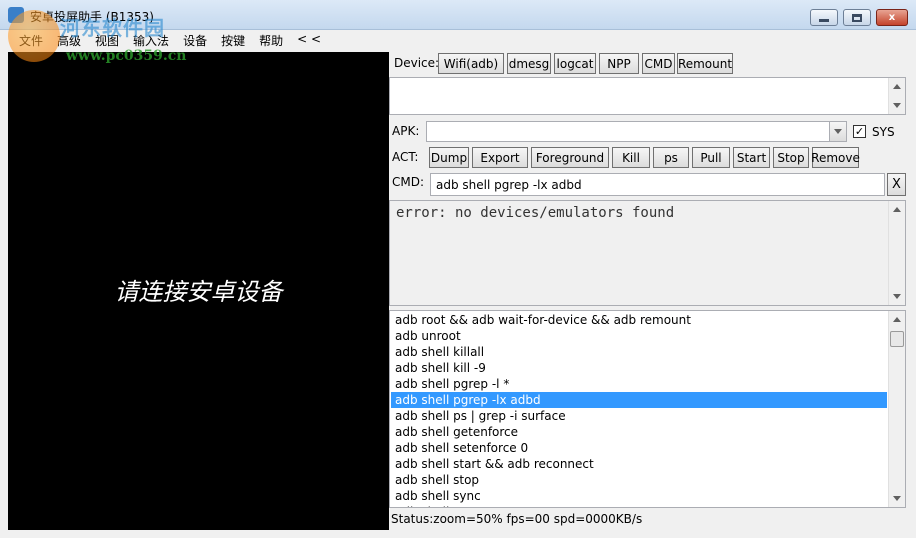 The image size is (916, 538). I want to click on sys-label: SYS, so click(883, 132).